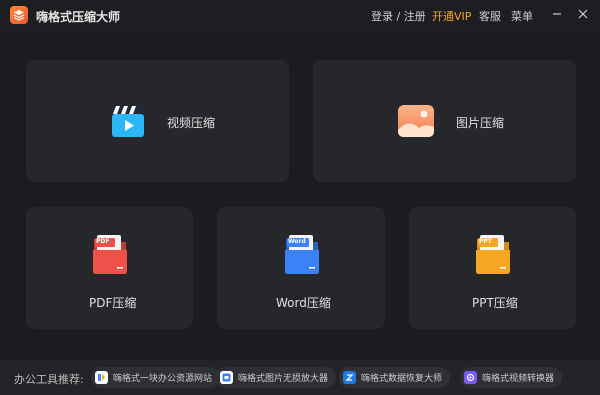 This screenshot has height=395, width=600. I want to click on footer-label: 办公工具推荐:, so click(49, 379).